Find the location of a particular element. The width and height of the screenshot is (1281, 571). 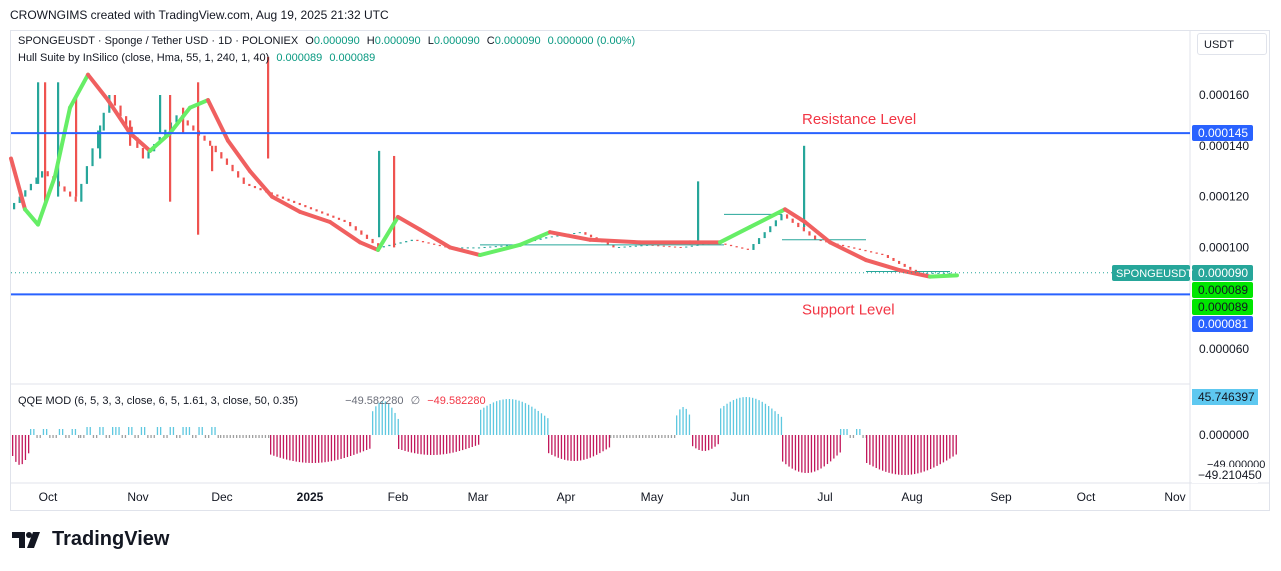

x-tick-label: Jul is located at coordinates (824, 497).